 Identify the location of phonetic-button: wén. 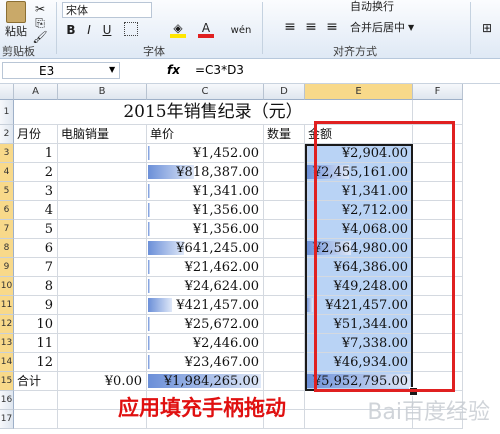
(241, 30).